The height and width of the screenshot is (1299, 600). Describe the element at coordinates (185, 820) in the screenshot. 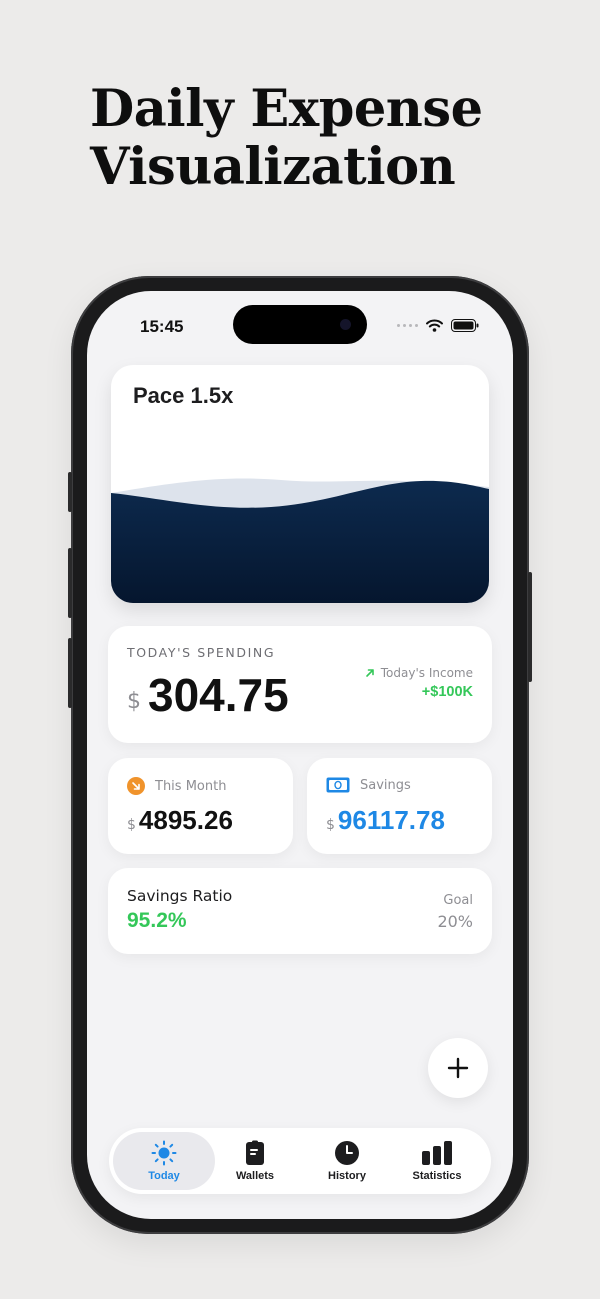

I see `this-month-amount: 4895.26` at that location.